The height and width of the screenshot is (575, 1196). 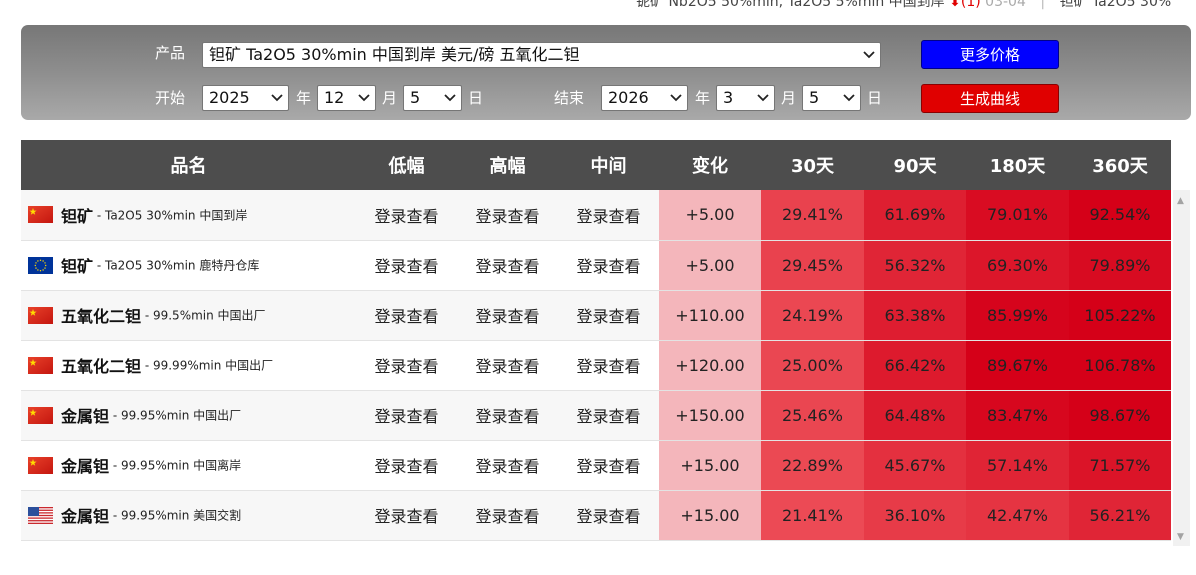 I want to click on end-day-select: 5, so click(x=831, y=98).